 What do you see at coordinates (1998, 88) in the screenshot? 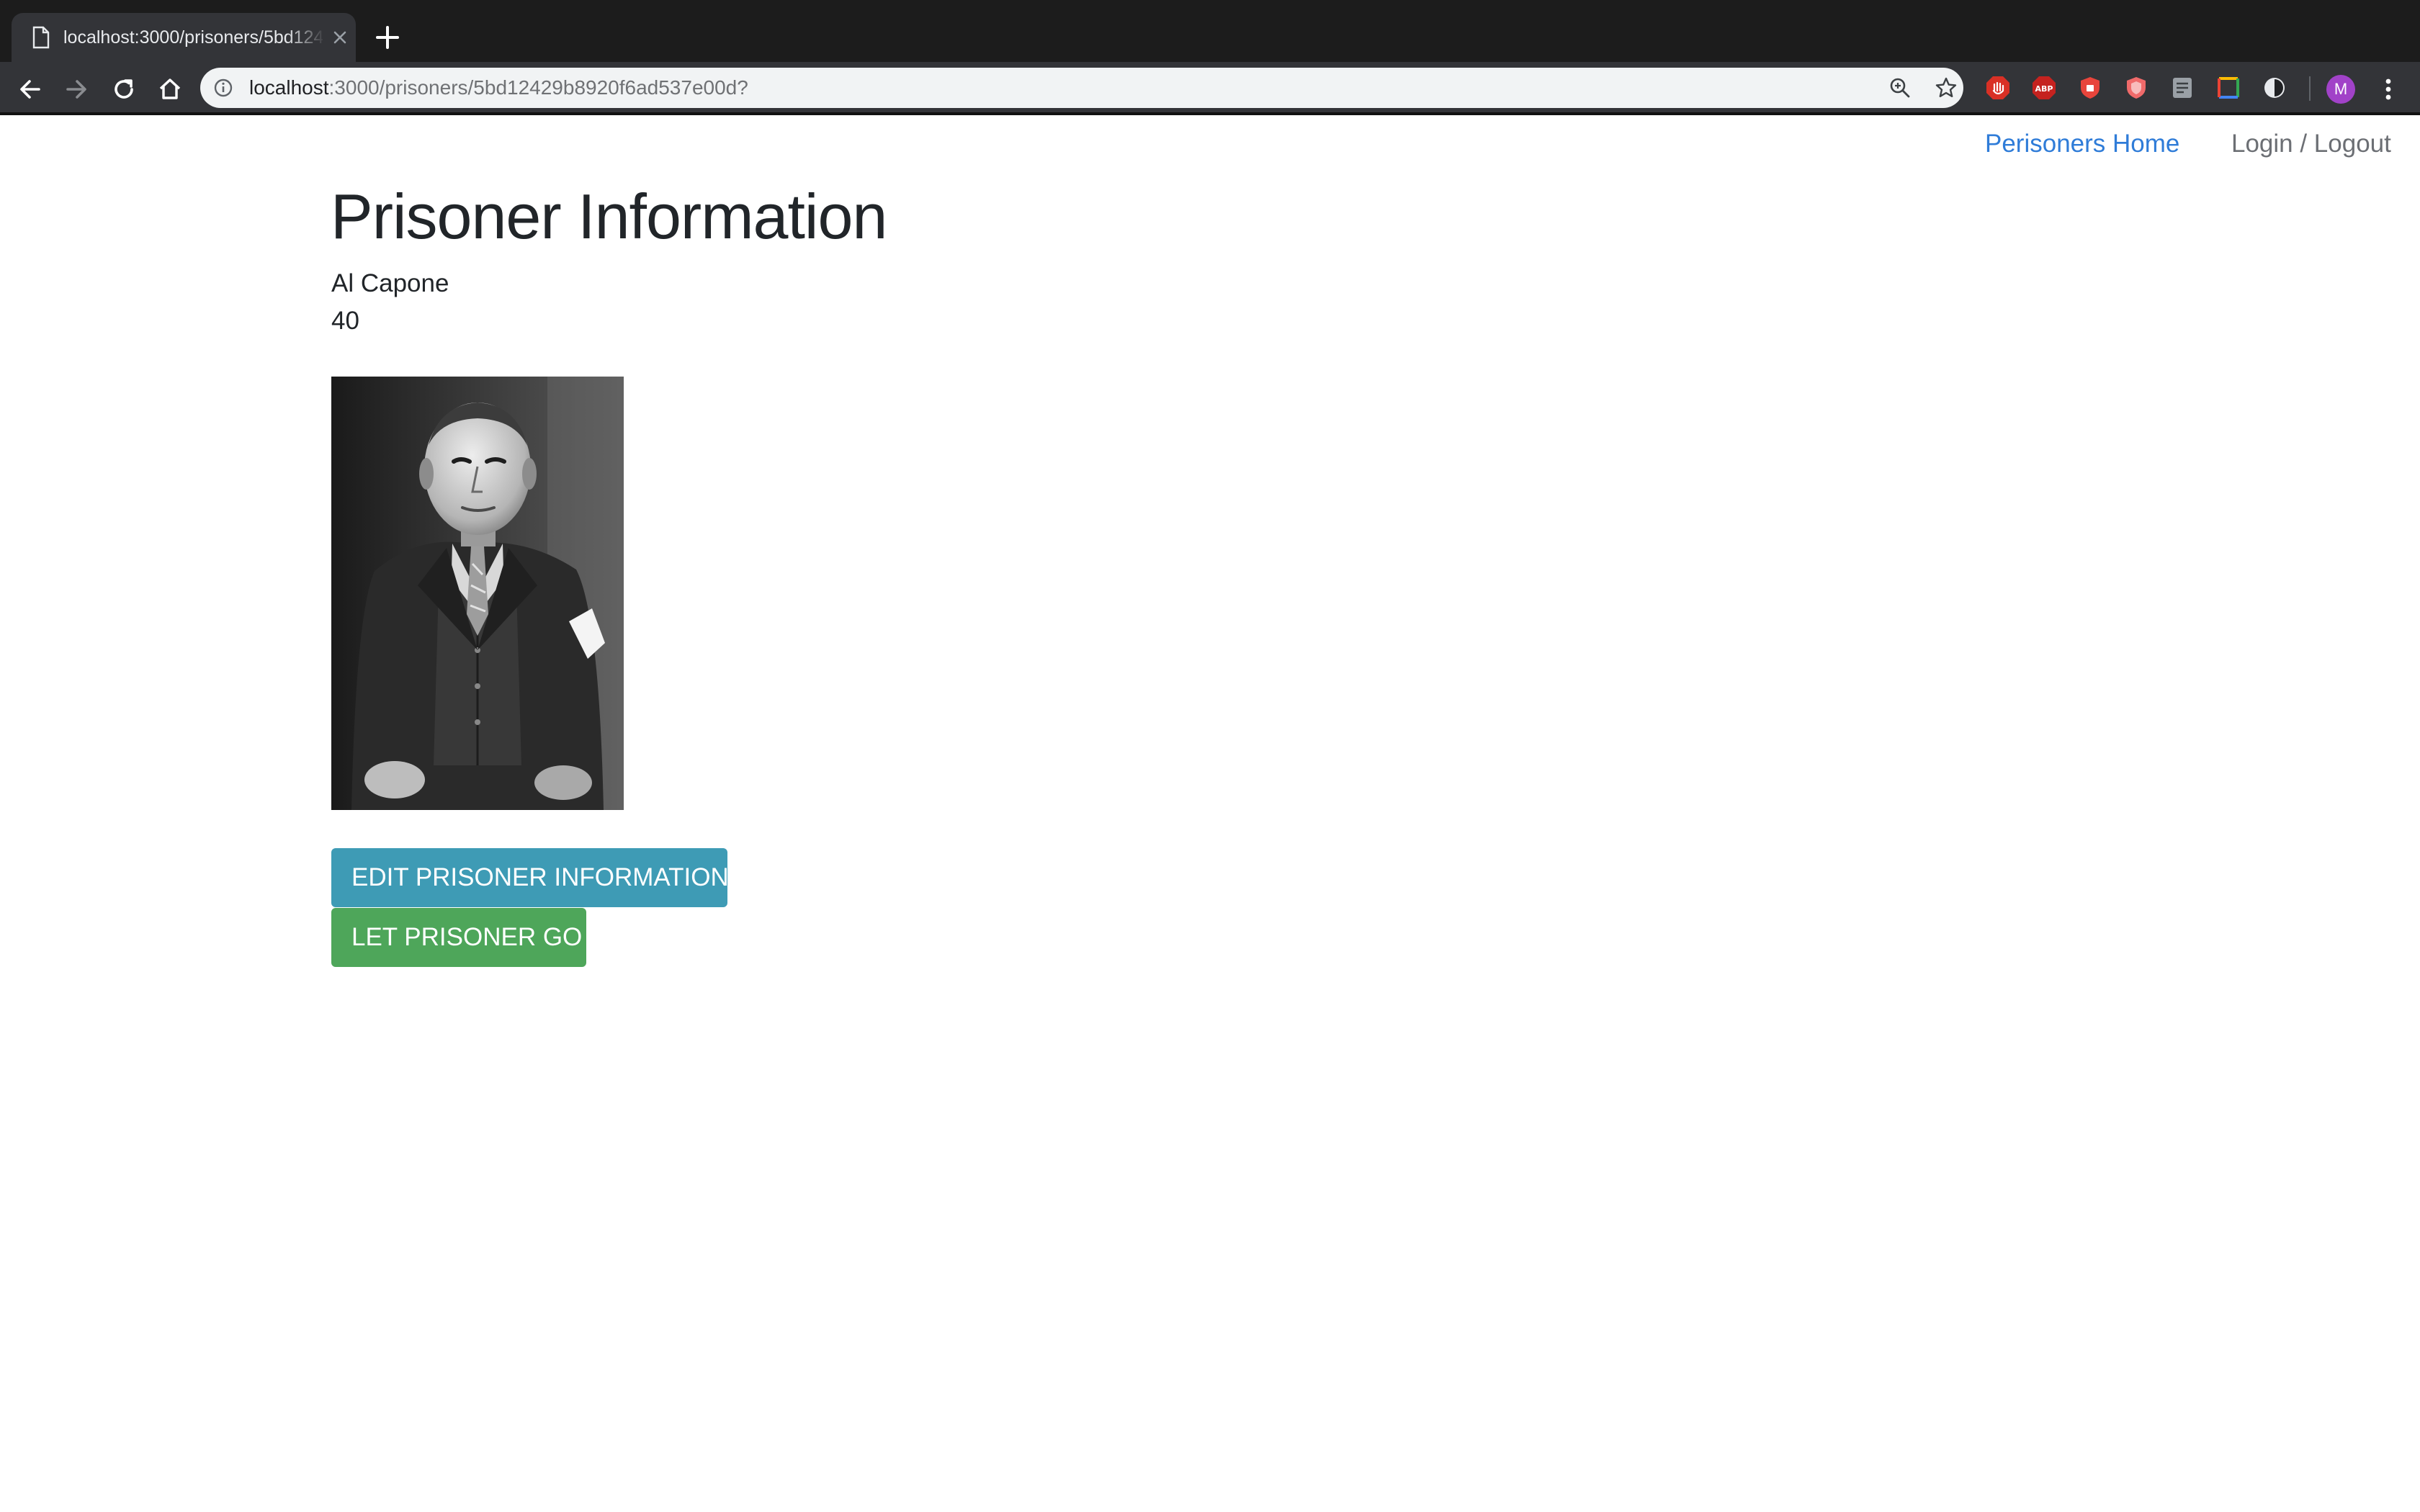
I see `adblock-icon` at bounding box center [1998, 88].